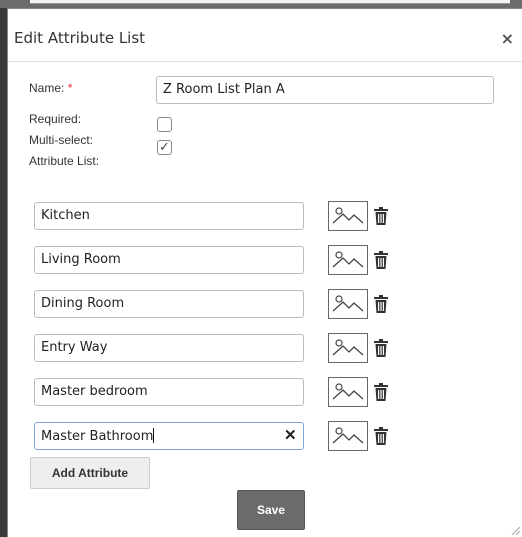 Image resolution: width=522 pixels, height=537 pixels. What do you see at coordinates (265, 35) in the screenshot?
I see `dialog-header: Edit Attribute List ×` at bounding box center [265, 35].